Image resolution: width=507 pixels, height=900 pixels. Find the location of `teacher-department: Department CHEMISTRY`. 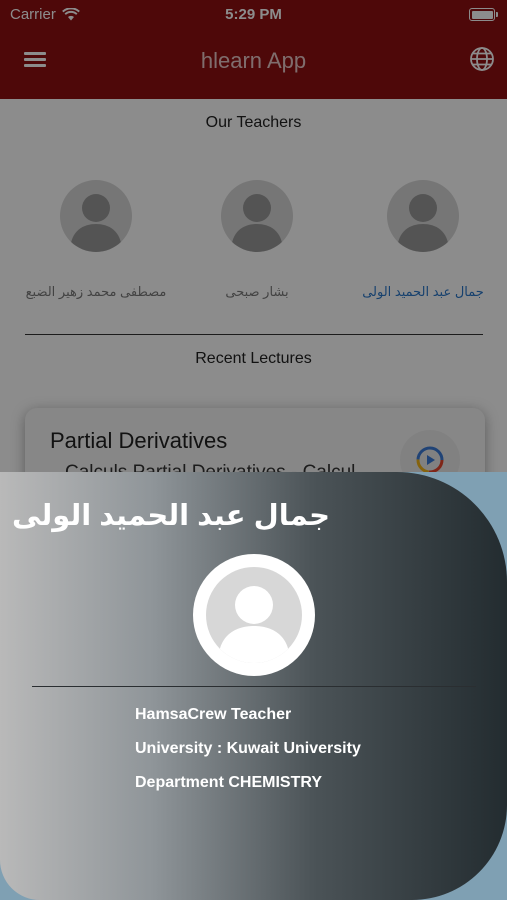

teacher-department: Department CHEMISTRY is located at coordinates (228, 782).